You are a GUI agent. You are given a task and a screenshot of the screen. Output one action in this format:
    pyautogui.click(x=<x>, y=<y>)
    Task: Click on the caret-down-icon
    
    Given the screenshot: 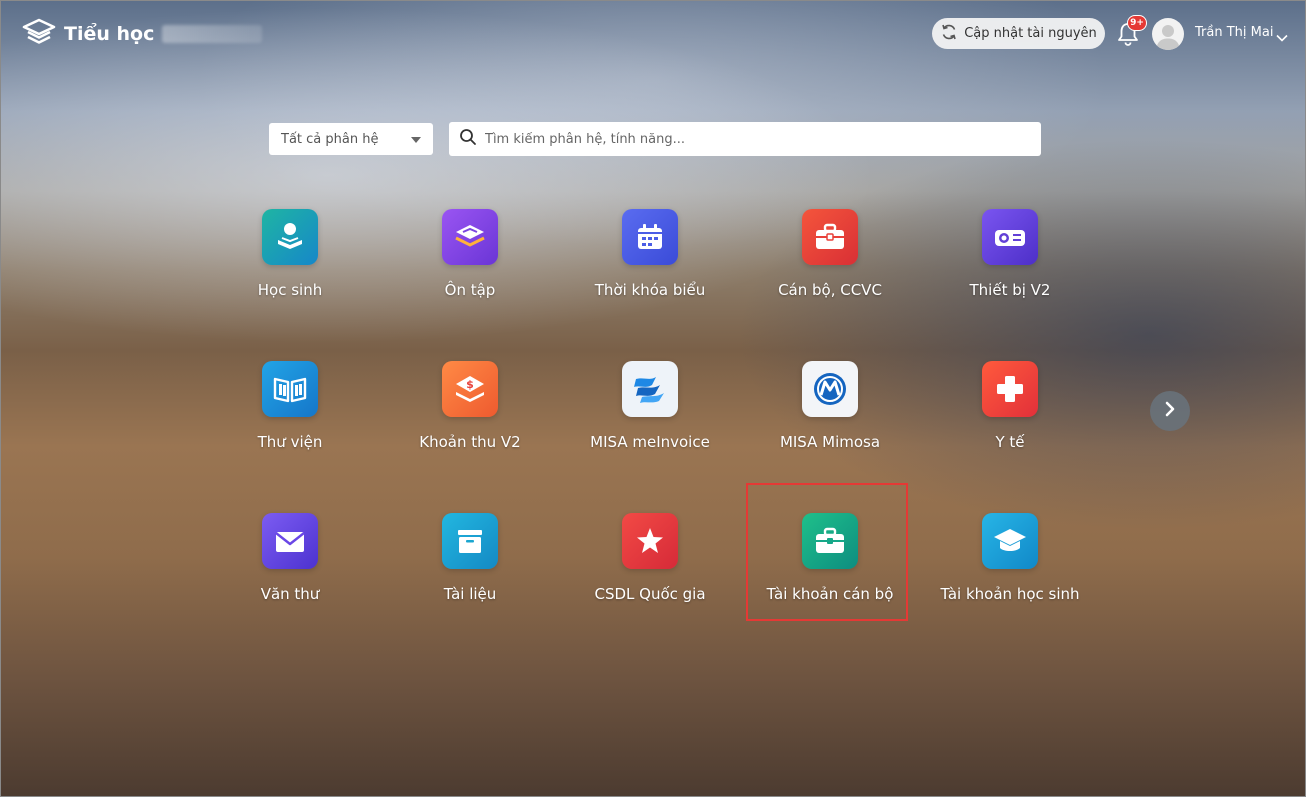 What is the action you would take?
    pyautogui.click(x=416, y=139)
    